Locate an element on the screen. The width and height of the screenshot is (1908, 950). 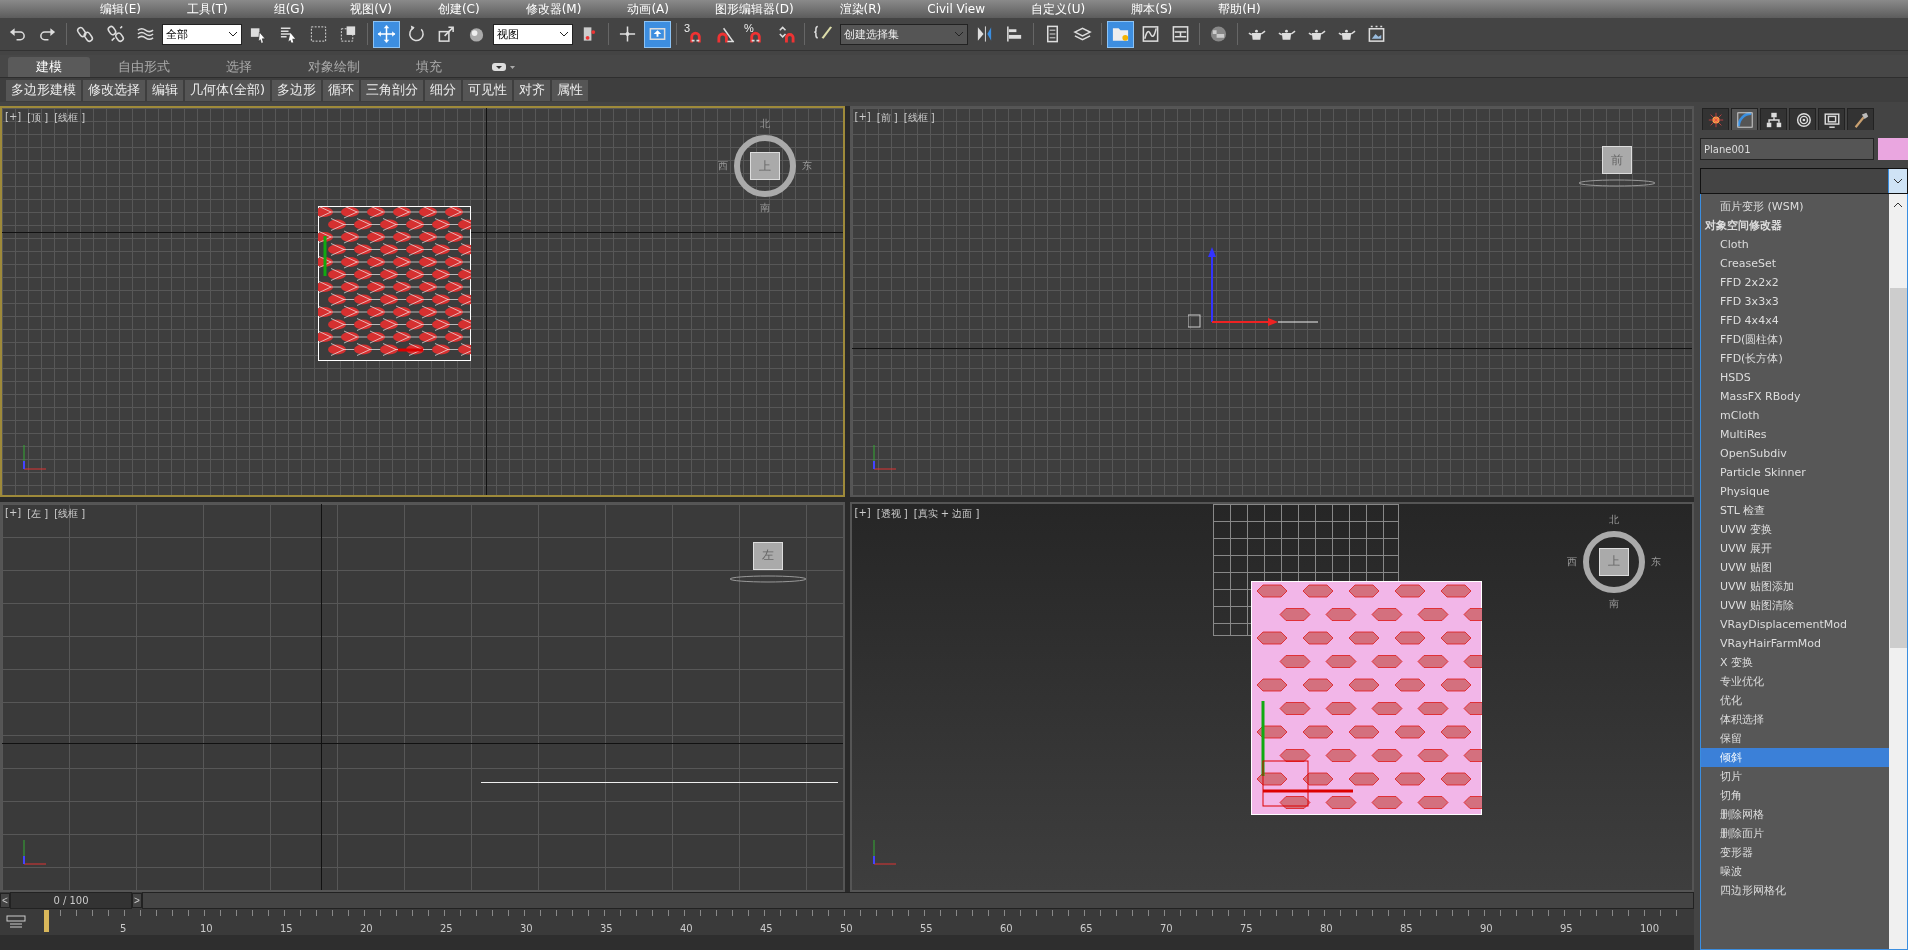
time-slider-thumb: 0 / 100 is located at coordinates (71, 900).